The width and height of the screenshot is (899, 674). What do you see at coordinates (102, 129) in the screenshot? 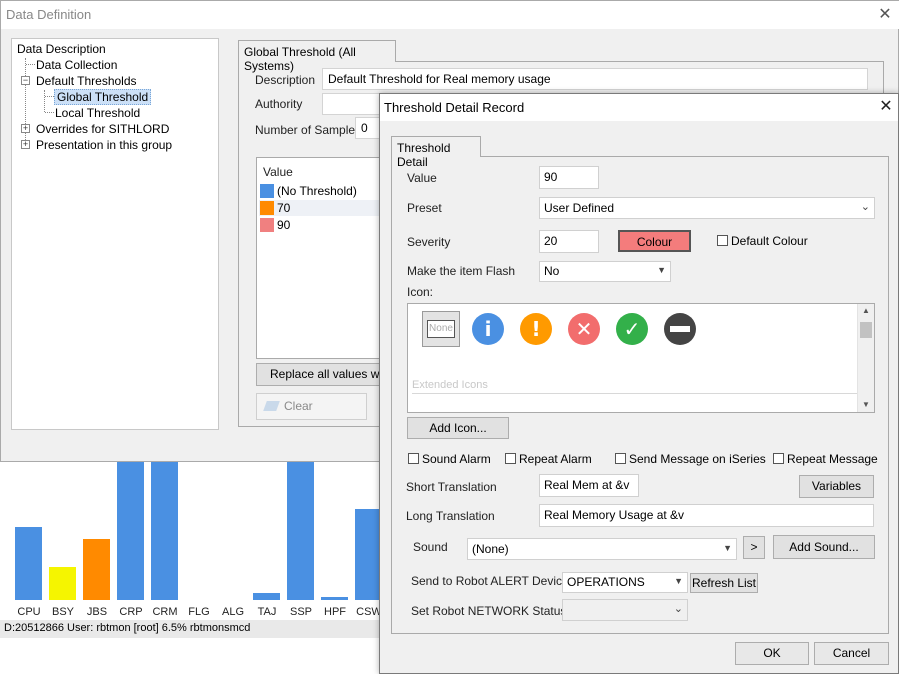
I see `tree-item-overrides: Overrides for SITHLORD` at bounding box center [102, 129].